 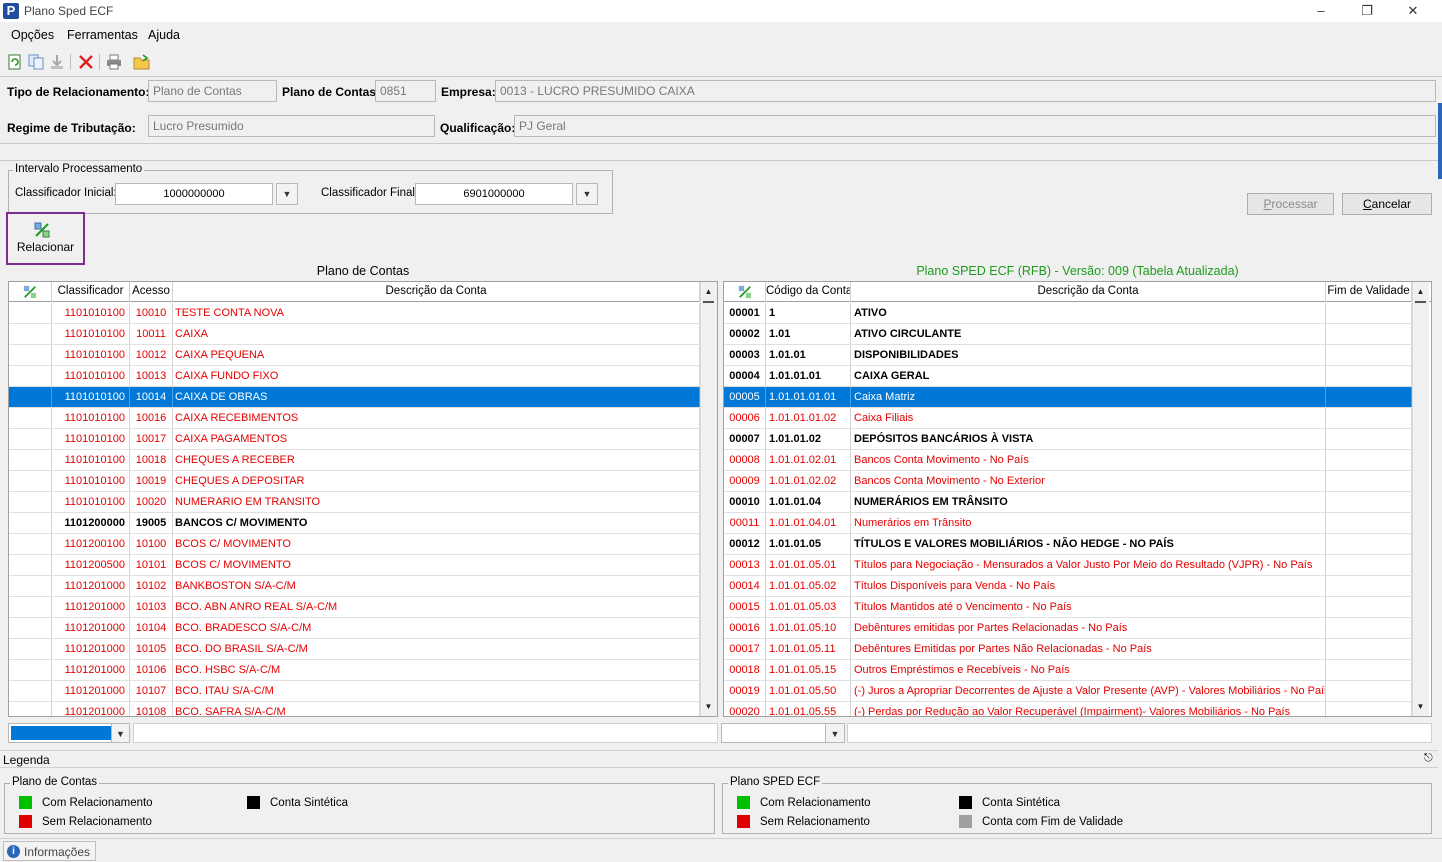 What do you see at coordinates (354, 709) in the screenshot?
I see `table-row: 1101201000 10108 BCO. SAFRA S/A-C/M` at bounding box center [354, 709].